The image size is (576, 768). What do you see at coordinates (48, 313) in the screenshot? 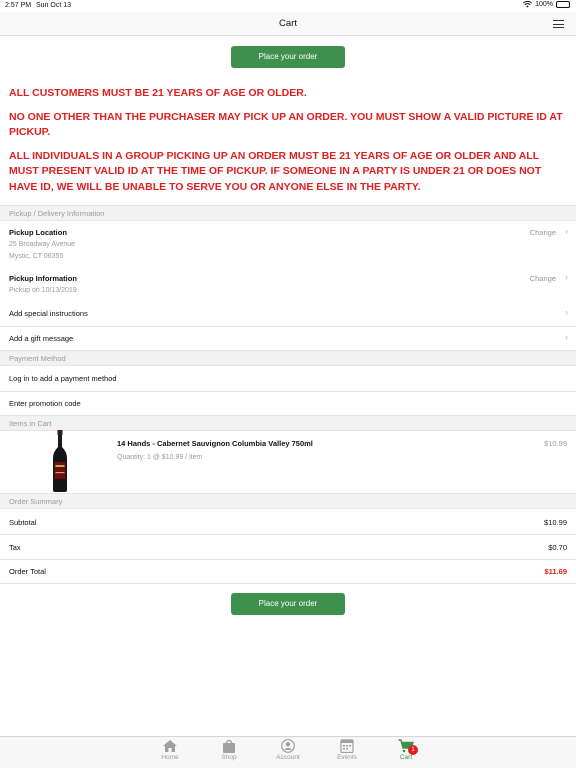
I see `special-instructions-label: Add special instructions` at bounding box center [48, 313].